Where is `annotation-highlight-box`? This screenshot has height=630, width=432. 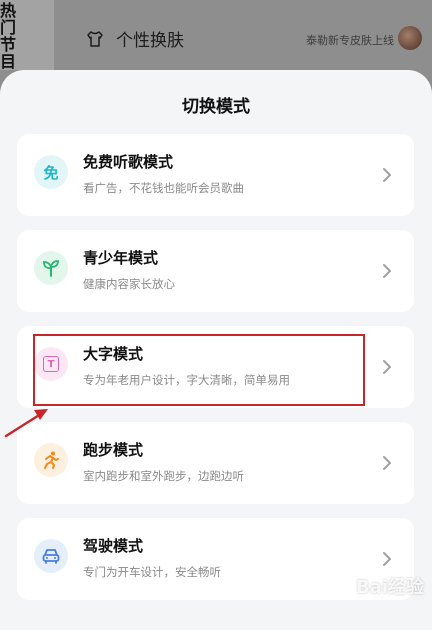 annotation-highlight-box is located at coordinates (199, 370).